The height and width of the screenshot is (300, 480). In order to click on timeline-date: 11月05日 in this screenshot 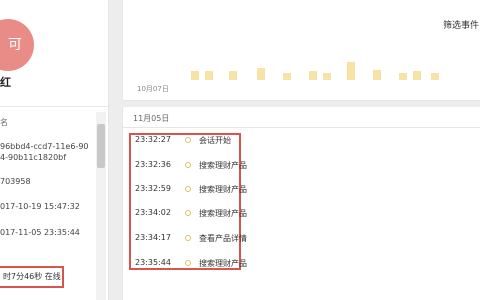, I will do `click(151, 118)`.